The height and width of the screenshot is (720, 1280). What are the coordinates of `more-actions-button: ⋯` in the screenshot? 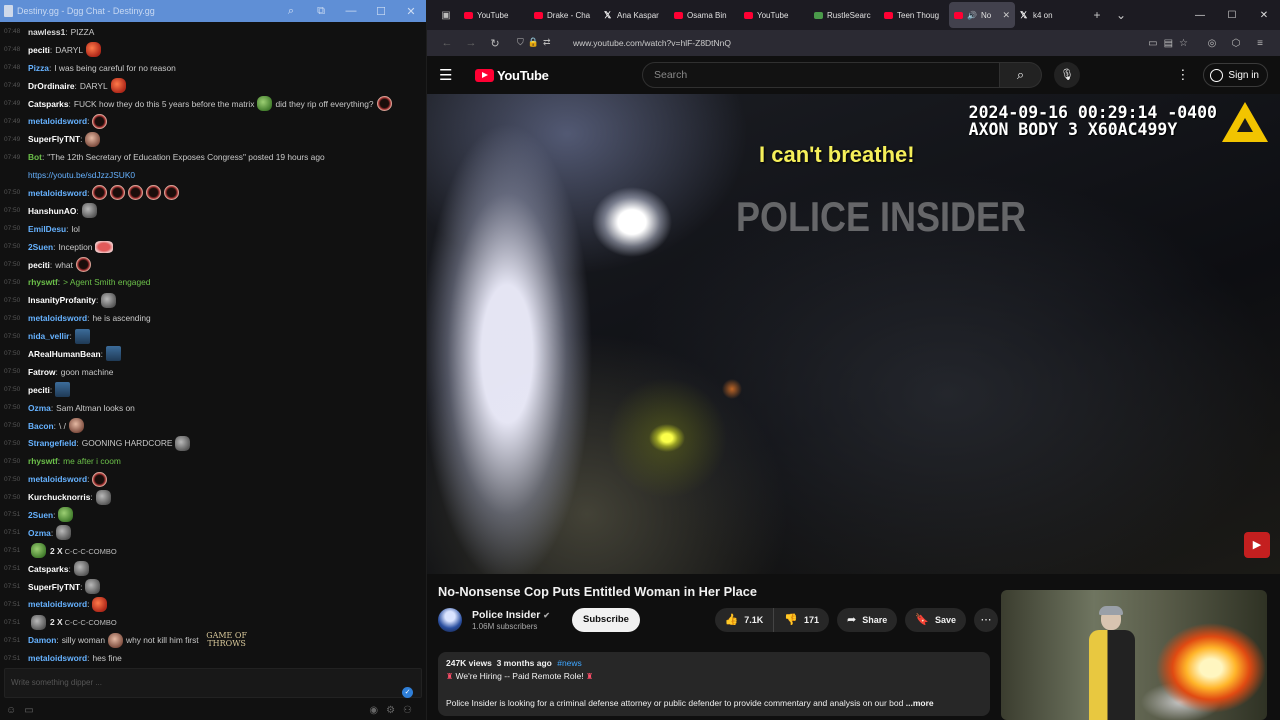 It's located at (986, 620).